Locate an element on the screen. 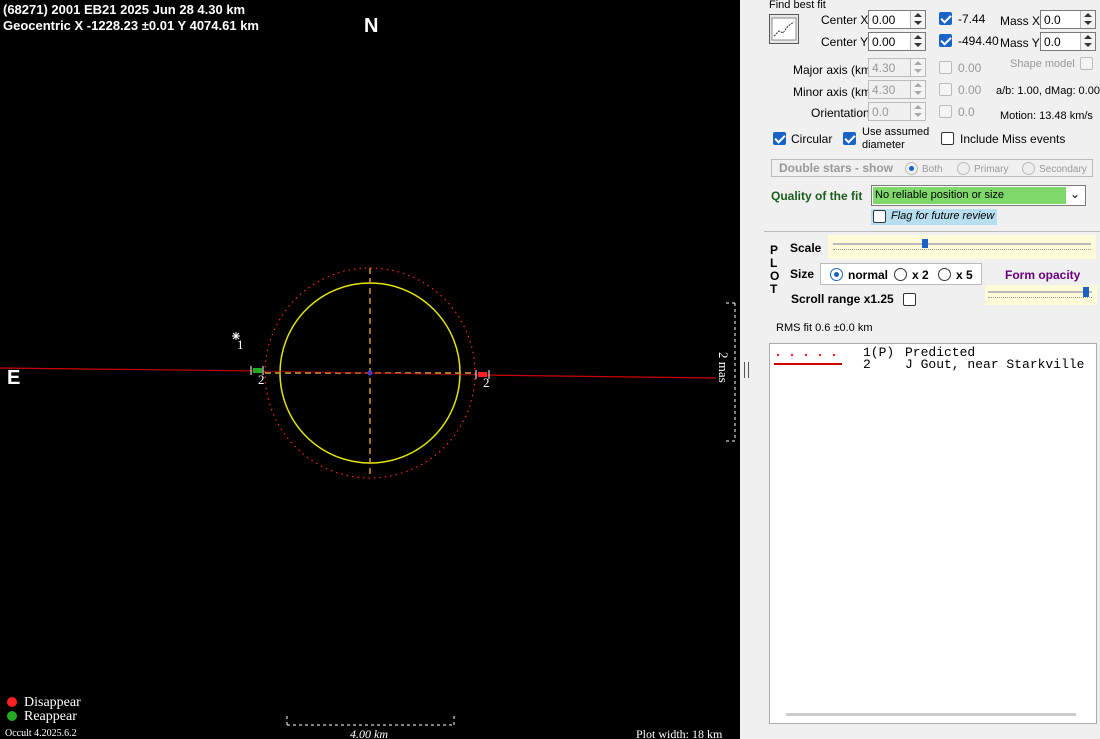 The width and height of the screenshot is (1100, 739). motion-readout: Motion: 13.48 km/s is located at coordinates (1046, 116).